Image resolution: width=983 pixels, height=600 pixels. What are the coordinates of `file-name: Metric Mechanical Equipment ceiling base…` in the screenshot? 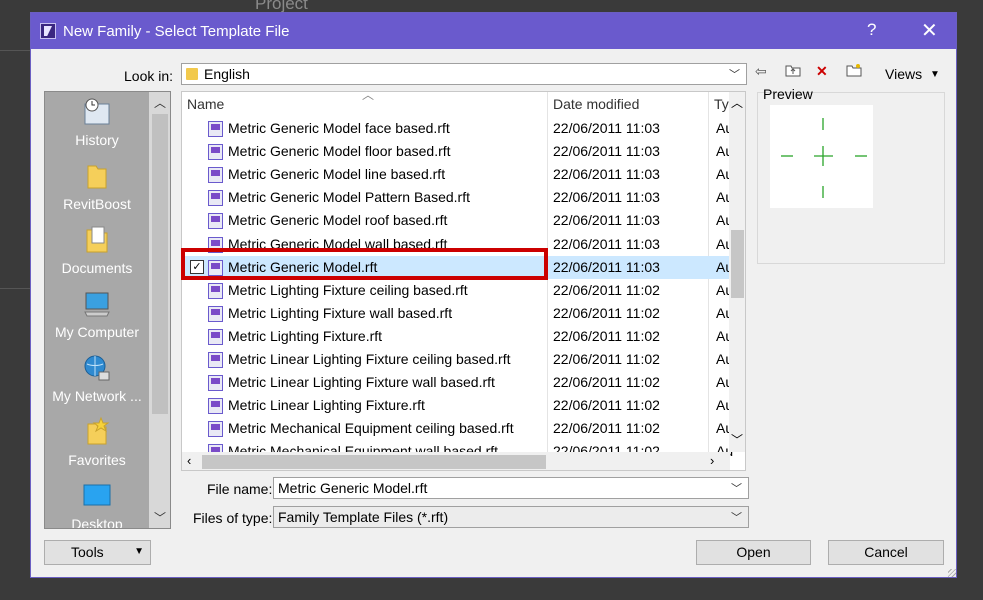 It's located at (371, 428).